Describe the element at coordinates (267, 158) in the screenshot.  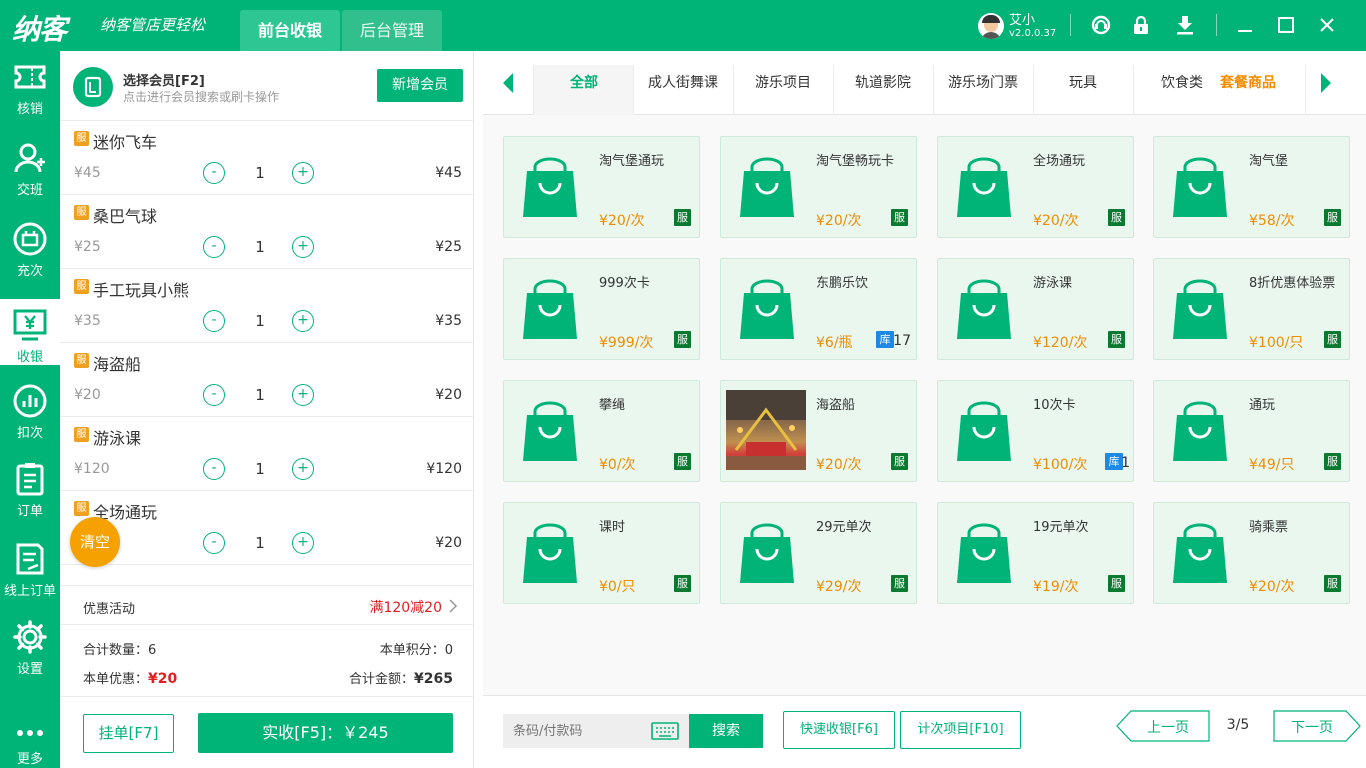
I see `cart-row: 服 迷你飞车 ¥45 - 1 + ¥45` at that location.